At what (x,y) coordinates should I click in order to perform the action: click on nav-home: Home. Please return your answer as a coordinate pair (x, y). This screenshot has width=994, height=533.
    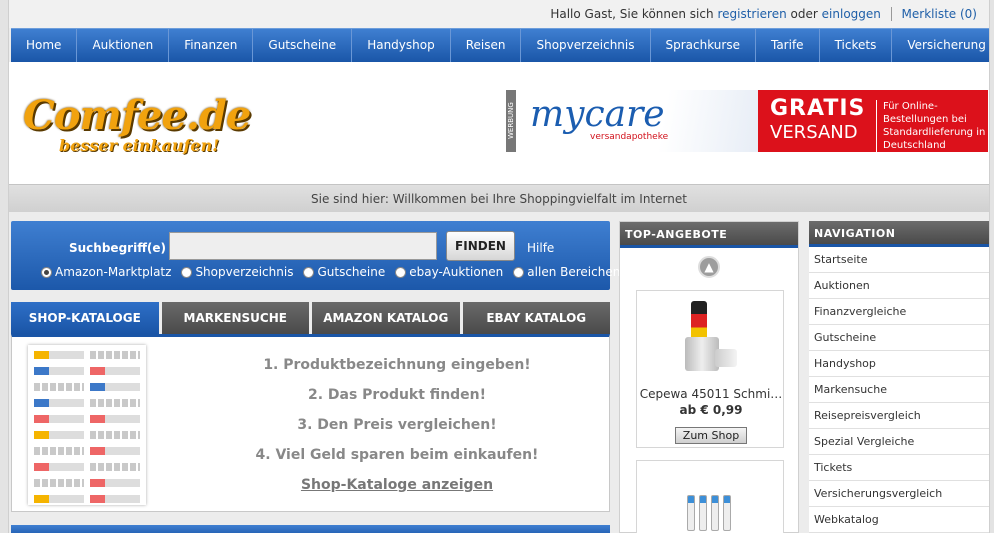
    Looking at the image, I should click on (44, 45).